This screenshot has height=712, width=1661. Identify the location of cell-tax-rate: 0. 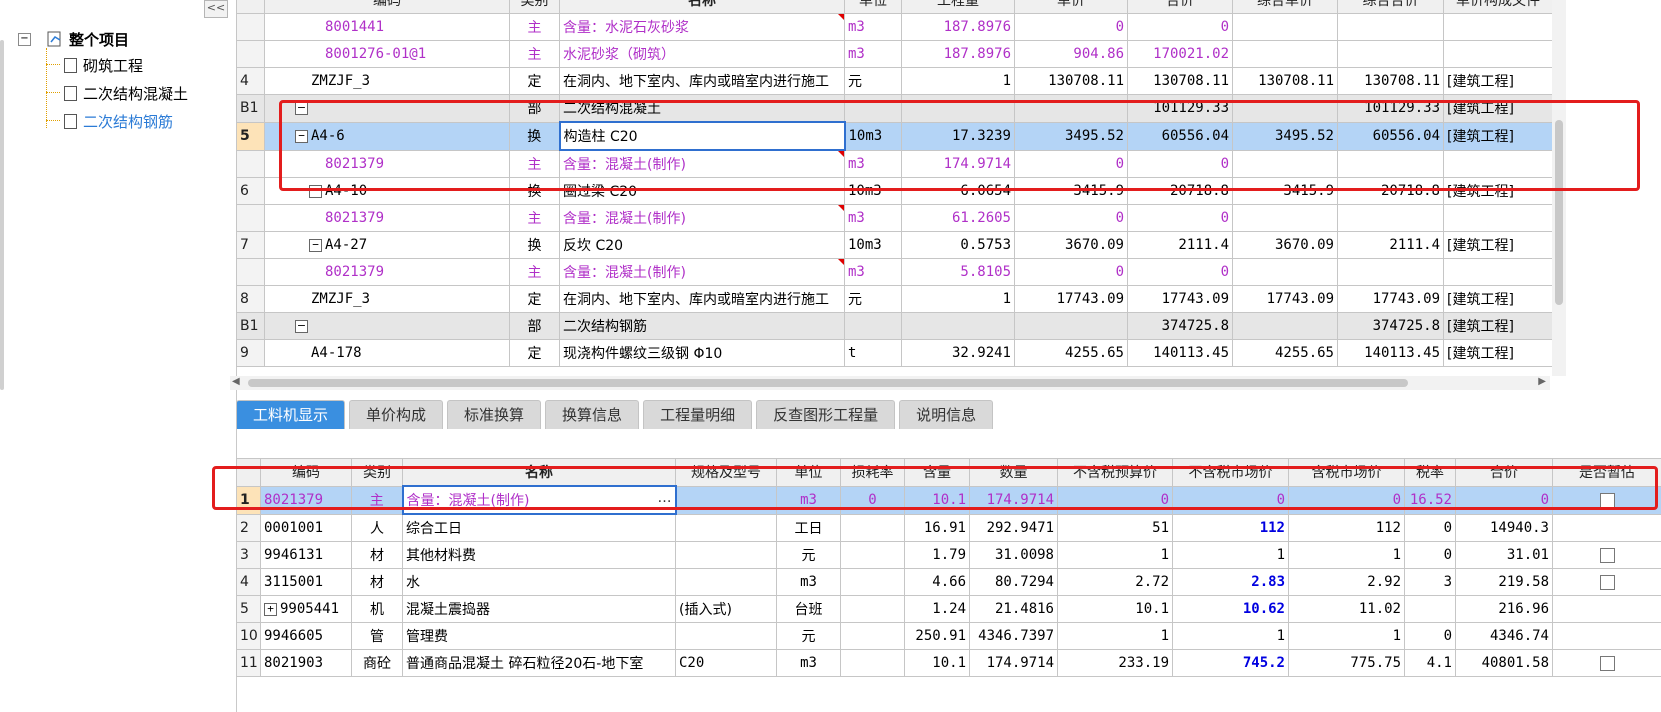
(1430, 527).